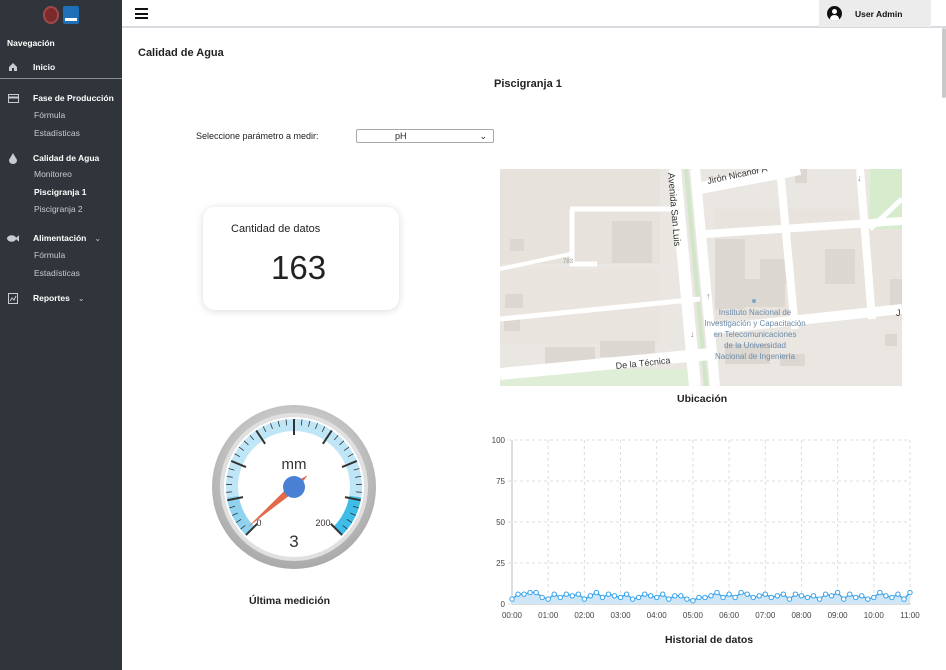 The height and width of the screenshot is (670, 946). Describe the element at coordinates (294, 464) in the screenshot. I see `gauge-unit: mm` at that location.